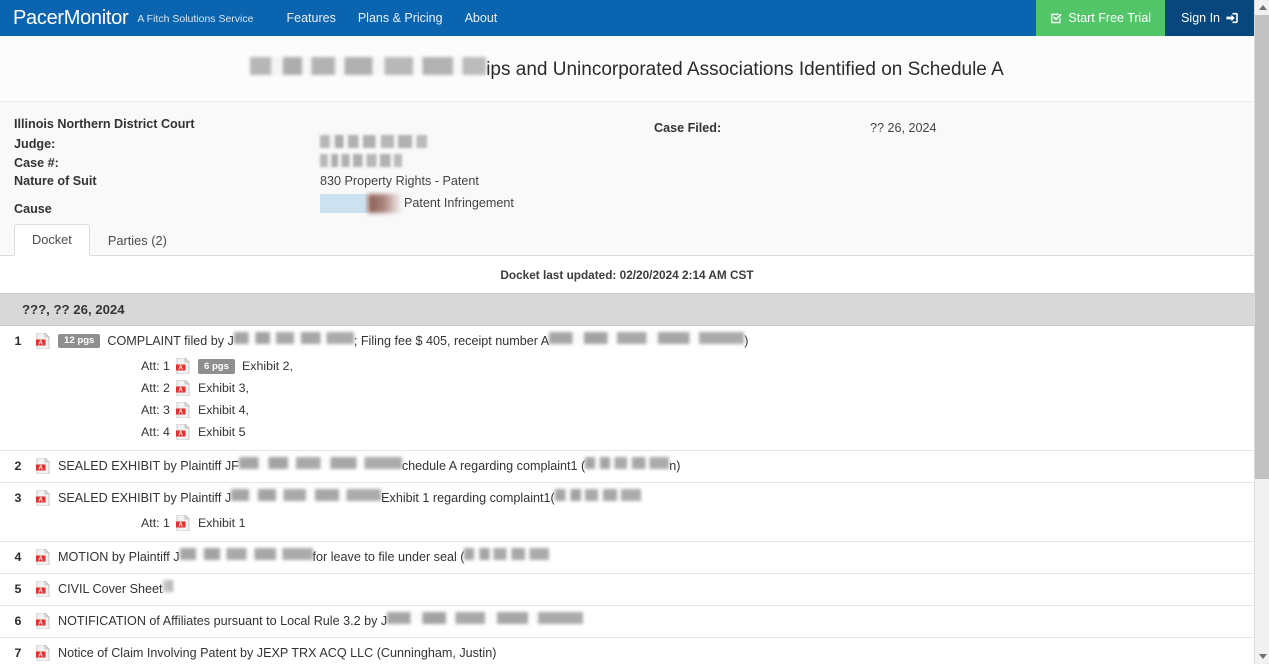 The image size is (1269, 664). What do you see at coordinates (1262, 656) in the screenshot?
I see `scroll-down-arrow-icon` at bounding box center [1262, 656].